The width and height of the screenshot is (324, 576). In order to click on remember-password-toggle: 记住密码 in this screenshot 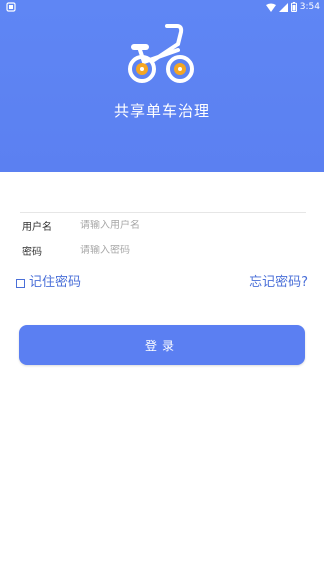, I will do `click(48, 283)`.